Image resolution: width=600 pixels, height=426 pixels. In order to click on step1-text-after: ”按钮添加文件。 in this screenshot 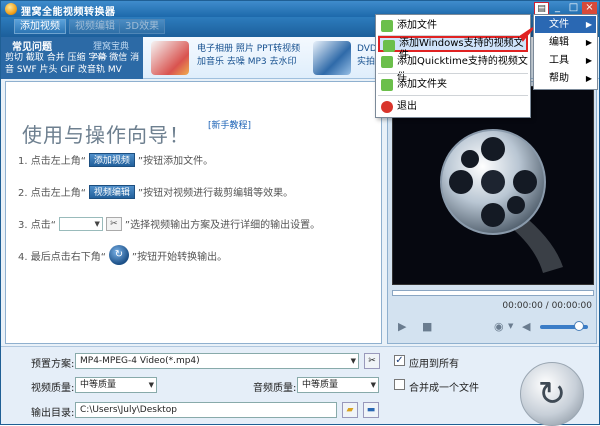, I will do `click(175, 161)`.